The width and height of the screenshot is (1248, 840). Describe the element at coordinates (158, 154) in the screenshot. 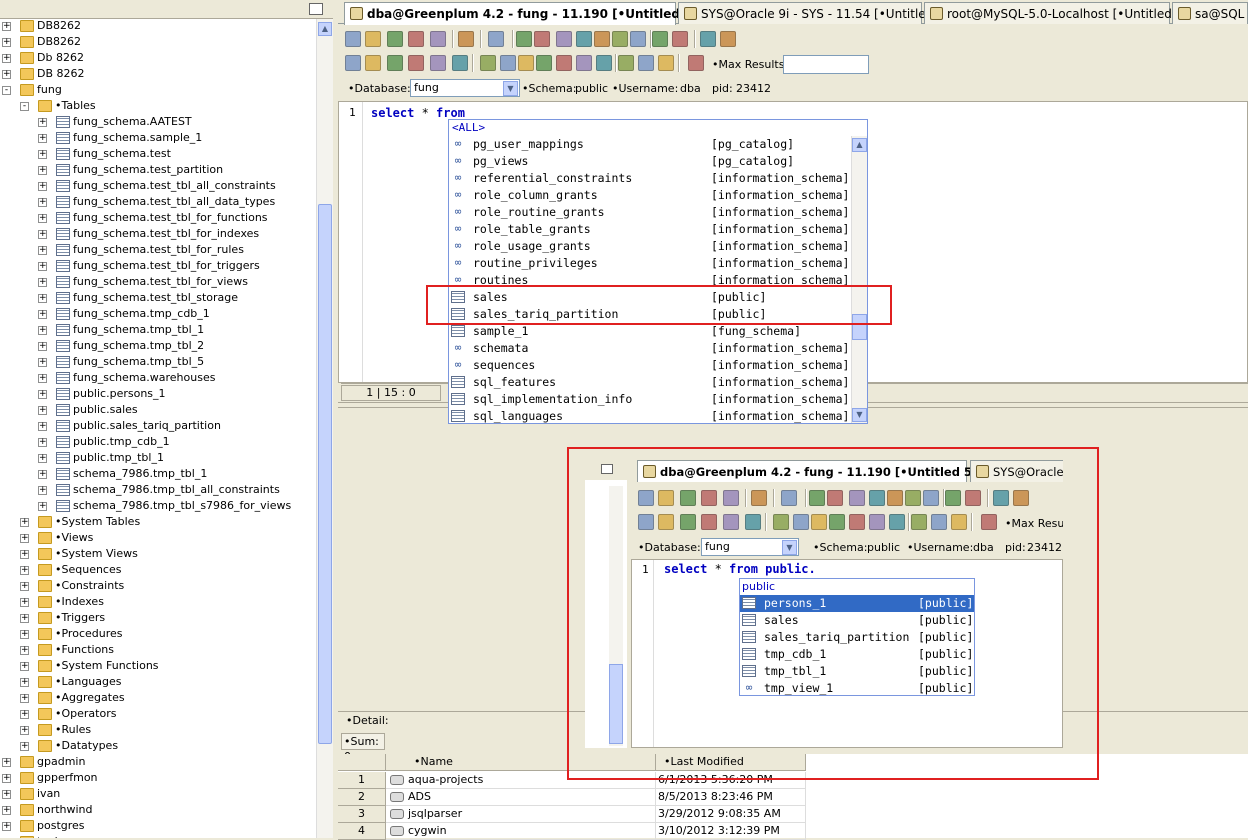

I see `tree-node: + fung_schema.test` at that location.